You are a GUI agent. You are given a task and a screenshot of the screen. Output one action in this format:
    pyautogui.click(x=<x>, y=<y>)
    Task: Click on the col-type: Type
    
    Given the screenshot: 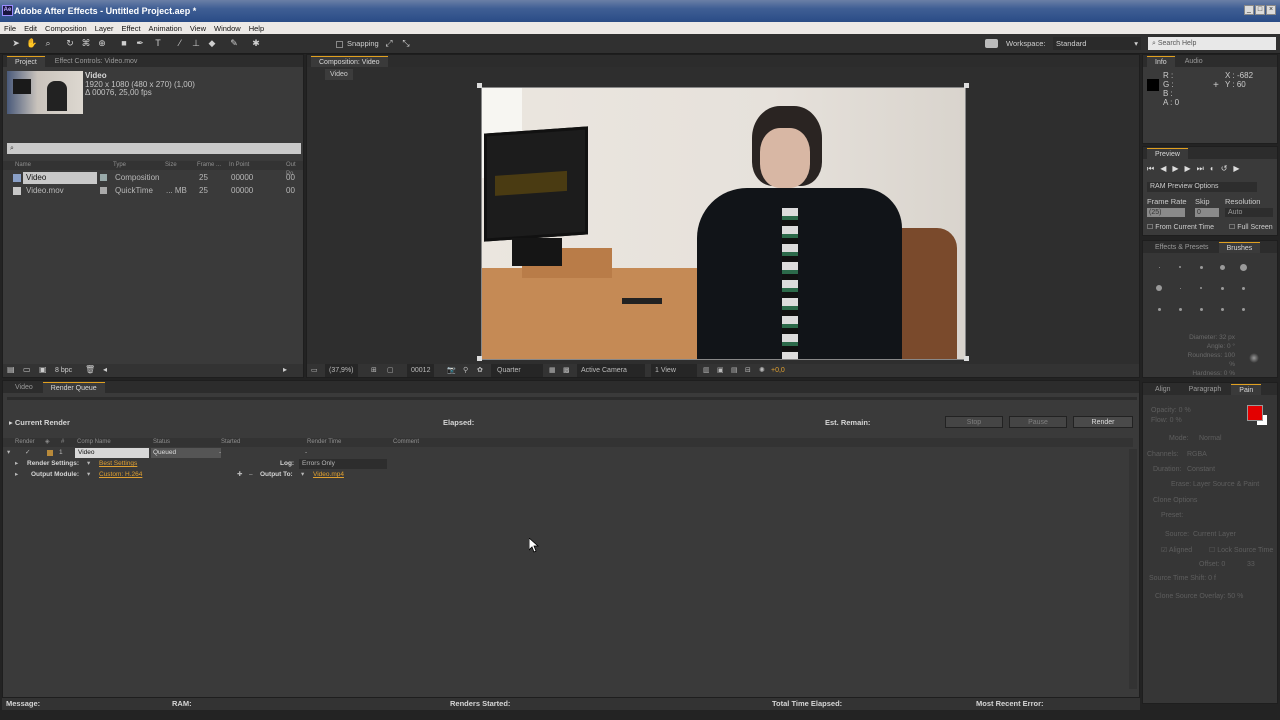 What is the action you would take?
    pyautogui.click(x=119, y=165)
    